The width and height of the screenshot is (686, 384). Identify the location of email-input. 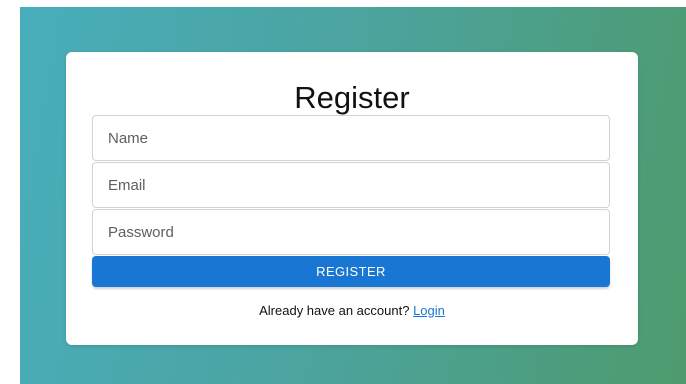
(351, 185).